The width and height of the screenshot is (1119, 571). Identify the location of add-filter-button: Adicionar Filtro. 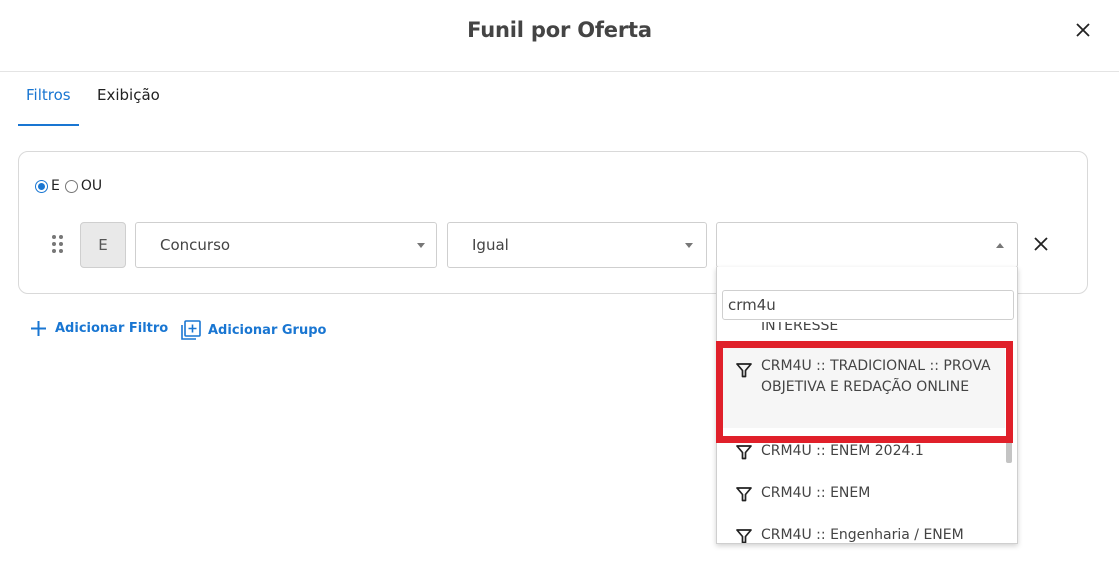
(99, 328).